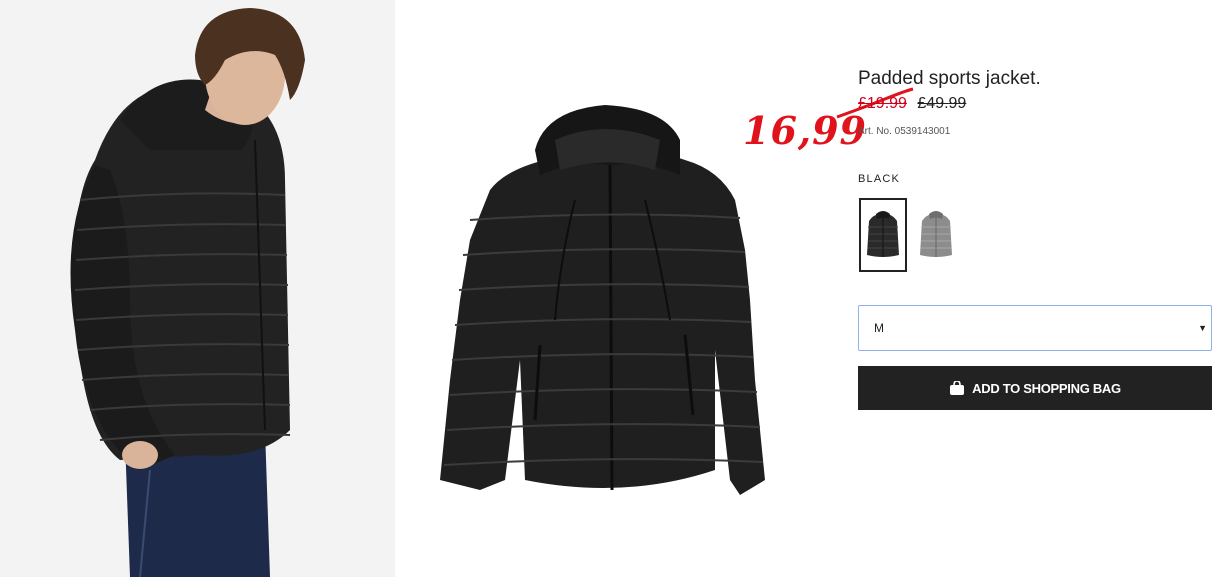  Describe the element at coordinates (904, 131) in the screenshot. I see `article-number: Art. No. 0539143001` at that location.